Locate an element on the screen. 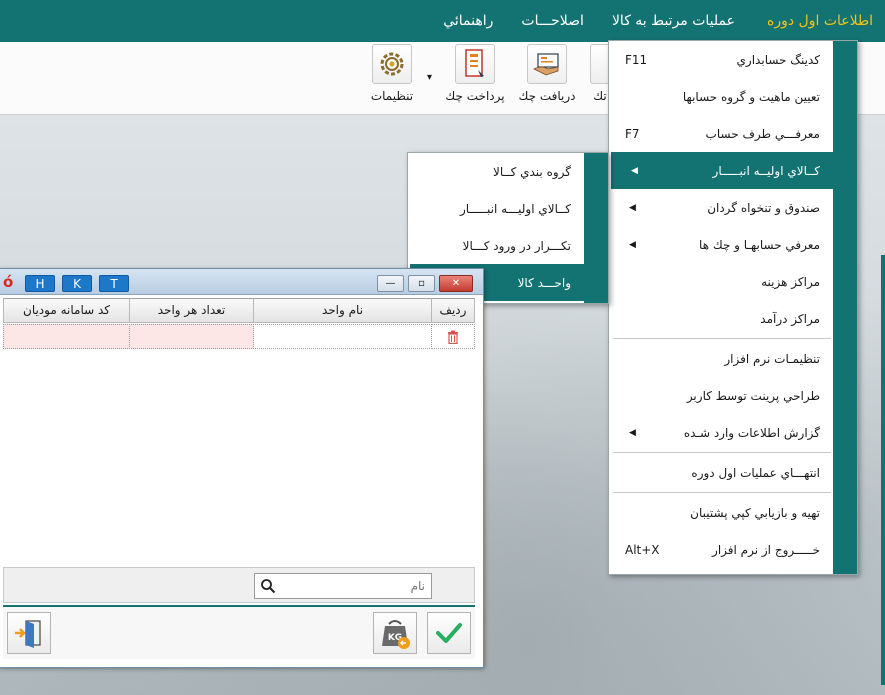 Image resolution: width=885 pixels, height=695 pixels. unit-name-cell is located at coordinates (342, 336).